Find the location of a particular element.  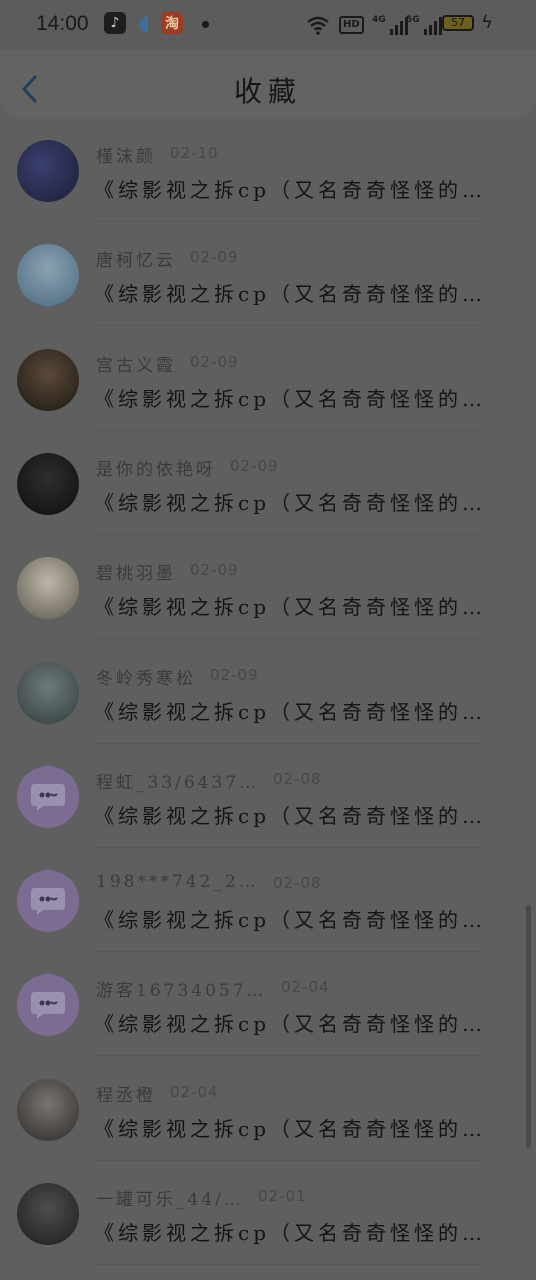

author-name: 程丞橙 is located at coordinates (126, 1095).